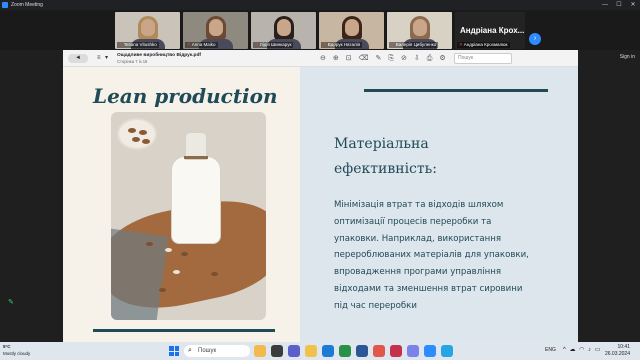 The width and height of the screenshot is (640, 360). I want to click on document-title: Ощадливе виробництво Відрук.pdf, so click(159, 55).